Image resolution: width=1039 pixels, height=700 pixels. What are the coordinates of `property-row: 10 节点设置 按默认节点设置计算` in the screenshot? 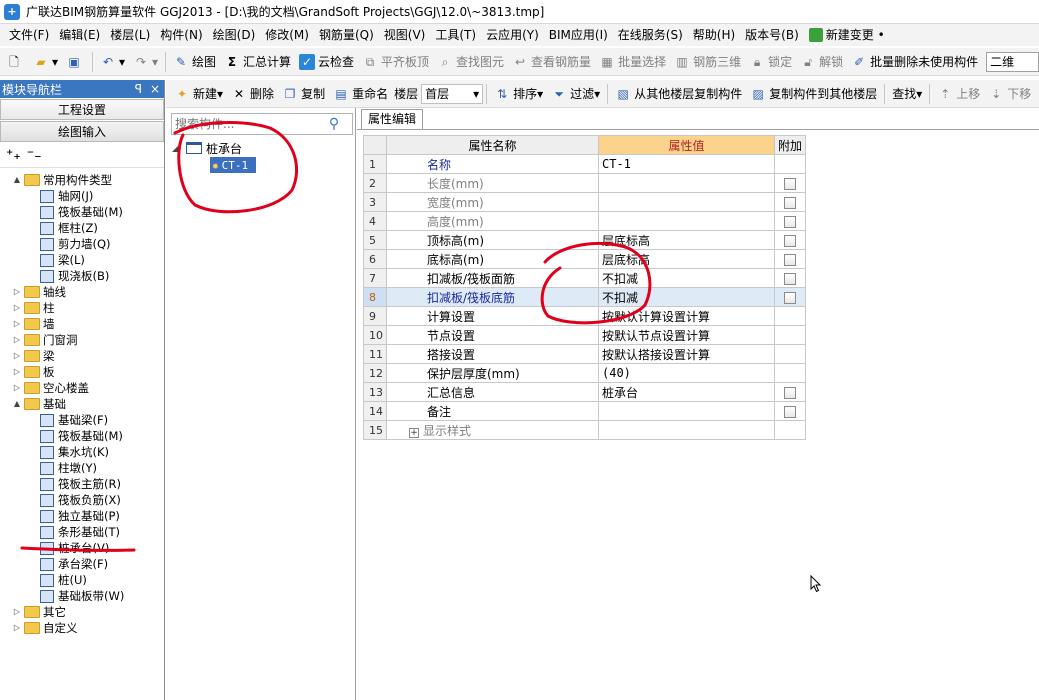 It's located at (585, 335).